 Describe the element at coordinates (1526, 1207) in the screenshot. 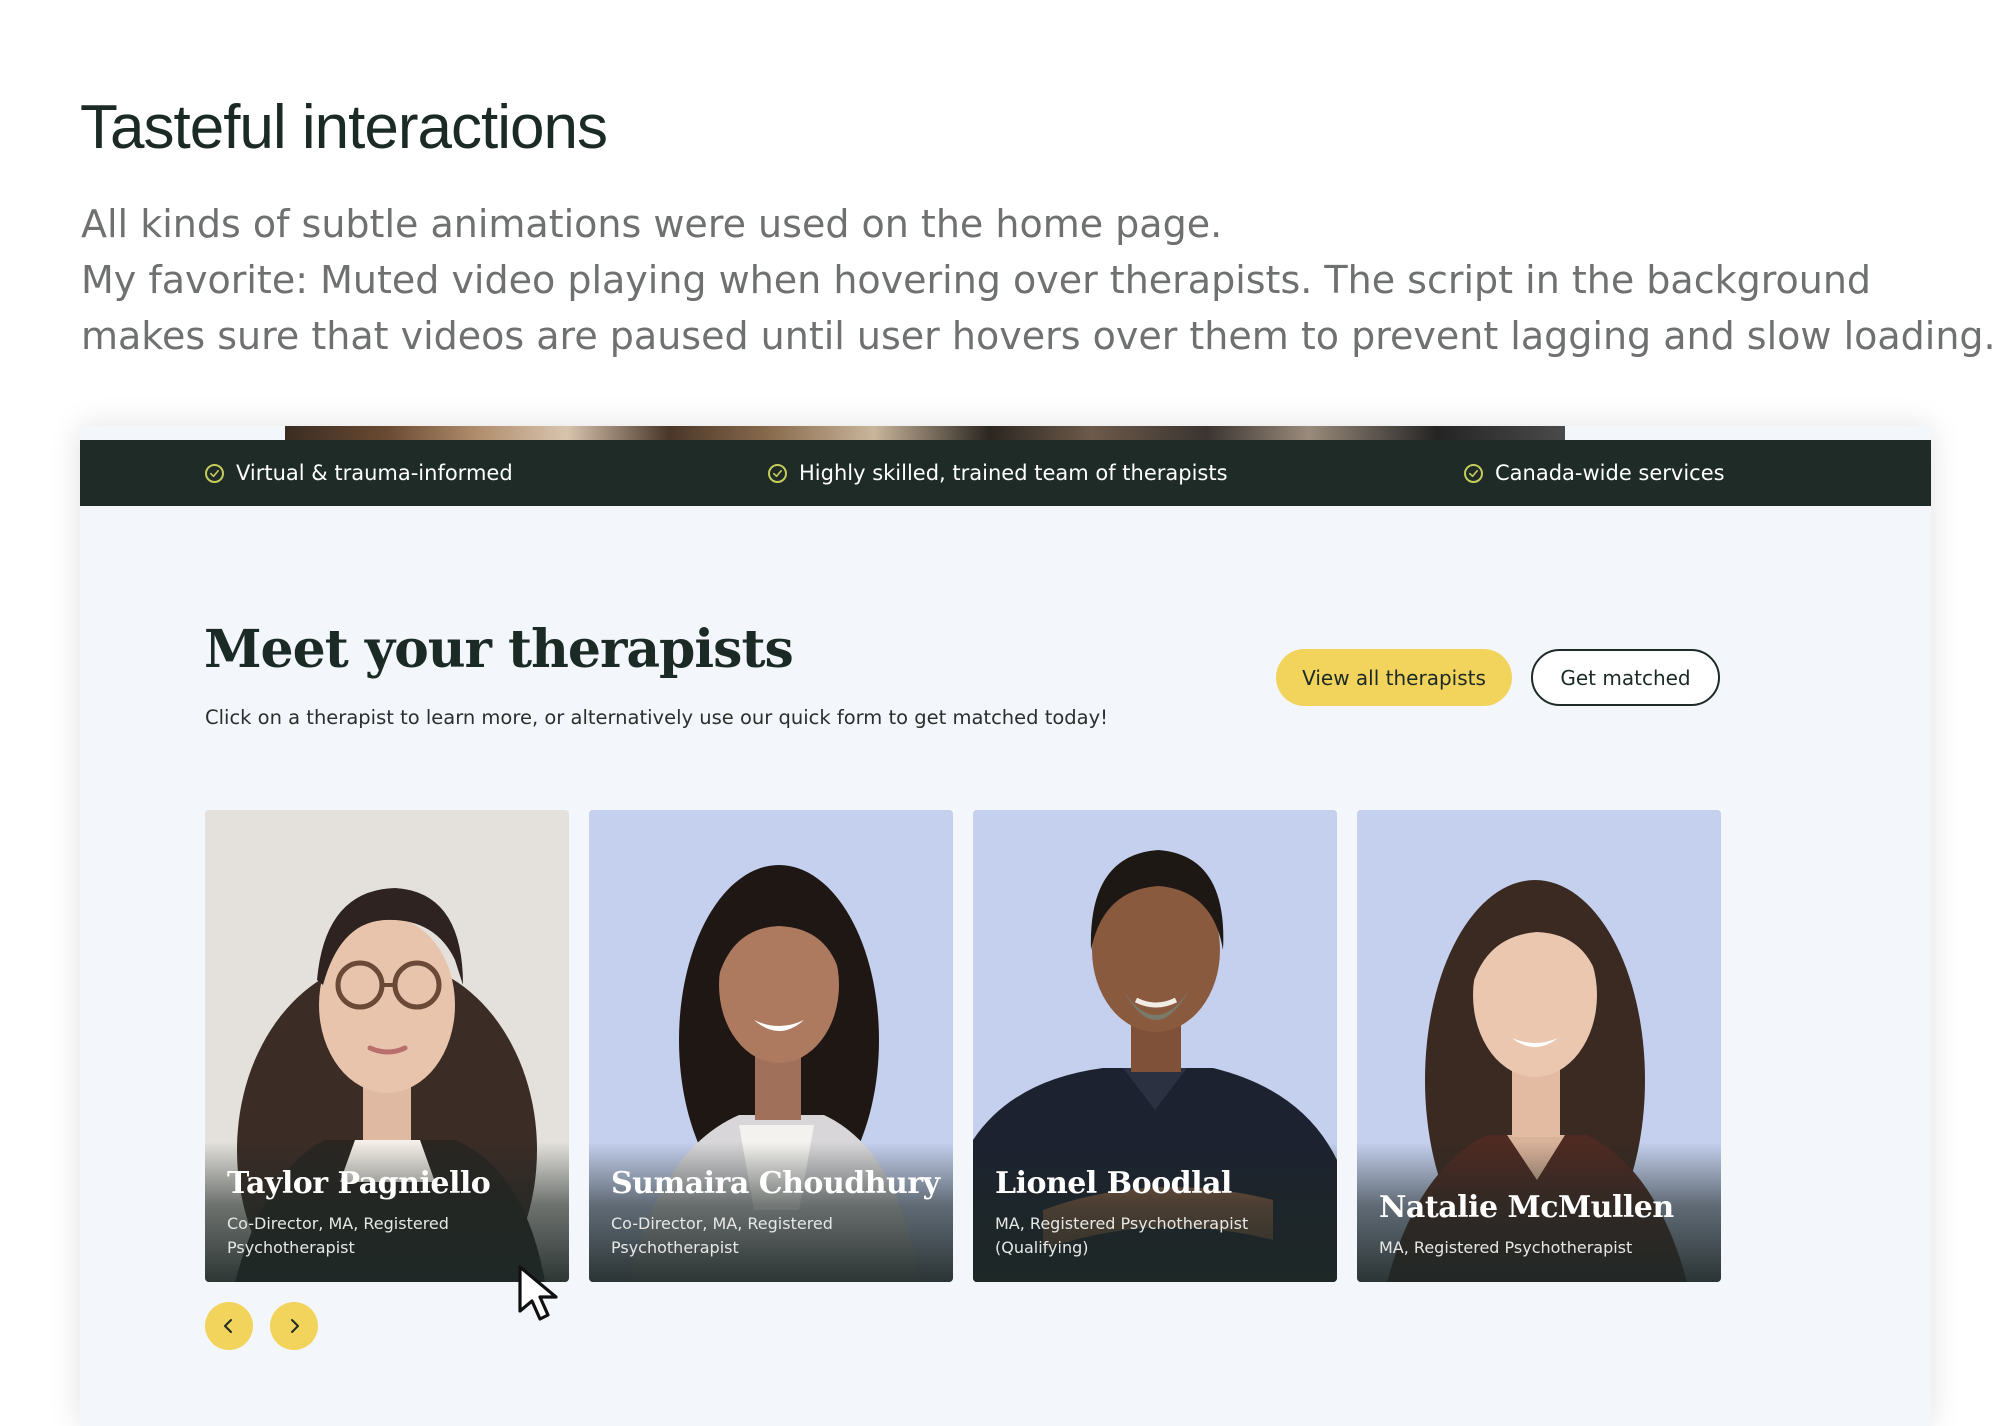

I see `therapist-name: Natalie McMullen` at that location.